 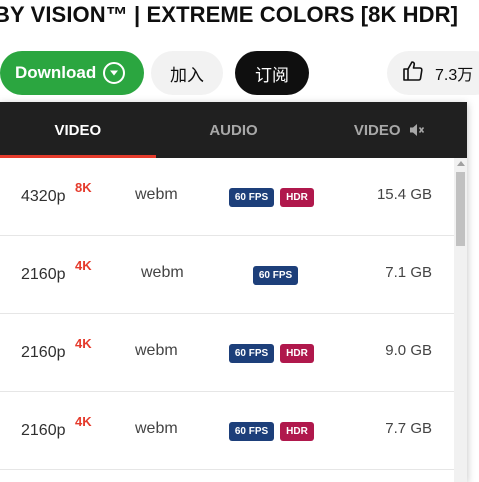 I want to click on file-size: 7.7 GB, so click(x=408, y=428).